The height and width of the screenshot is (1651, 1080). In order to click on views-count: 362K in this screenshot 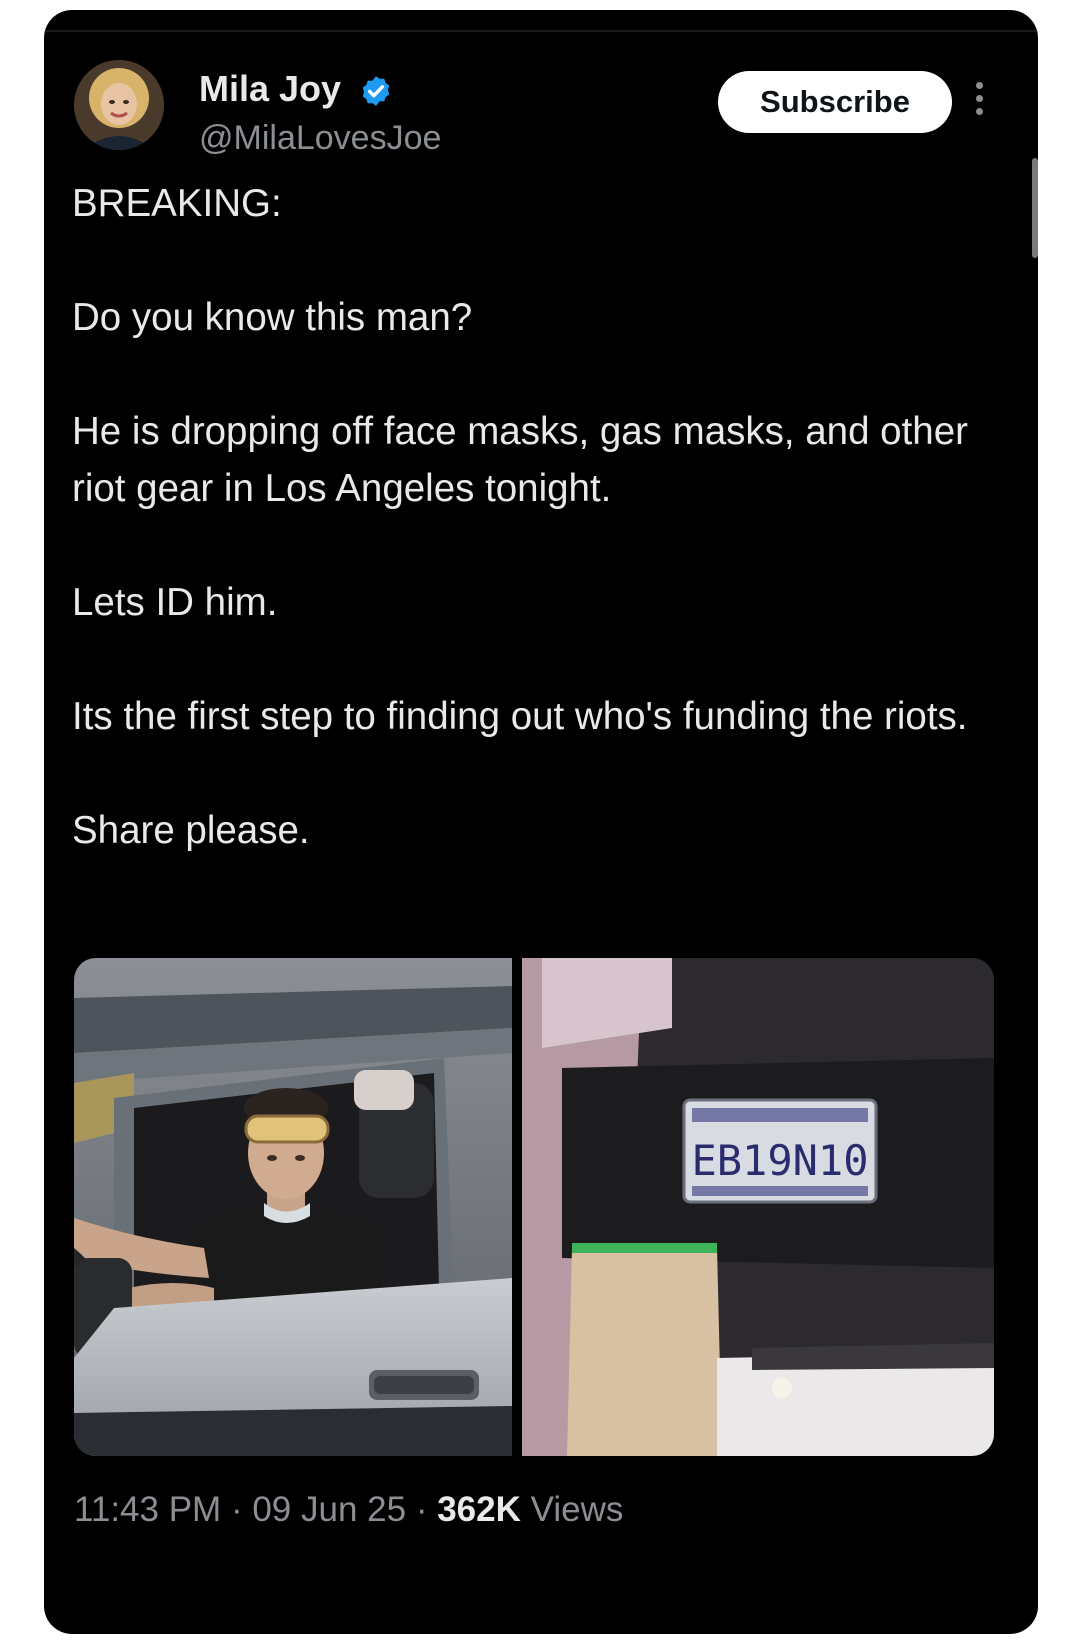, I will do `click(479, 1509)`.